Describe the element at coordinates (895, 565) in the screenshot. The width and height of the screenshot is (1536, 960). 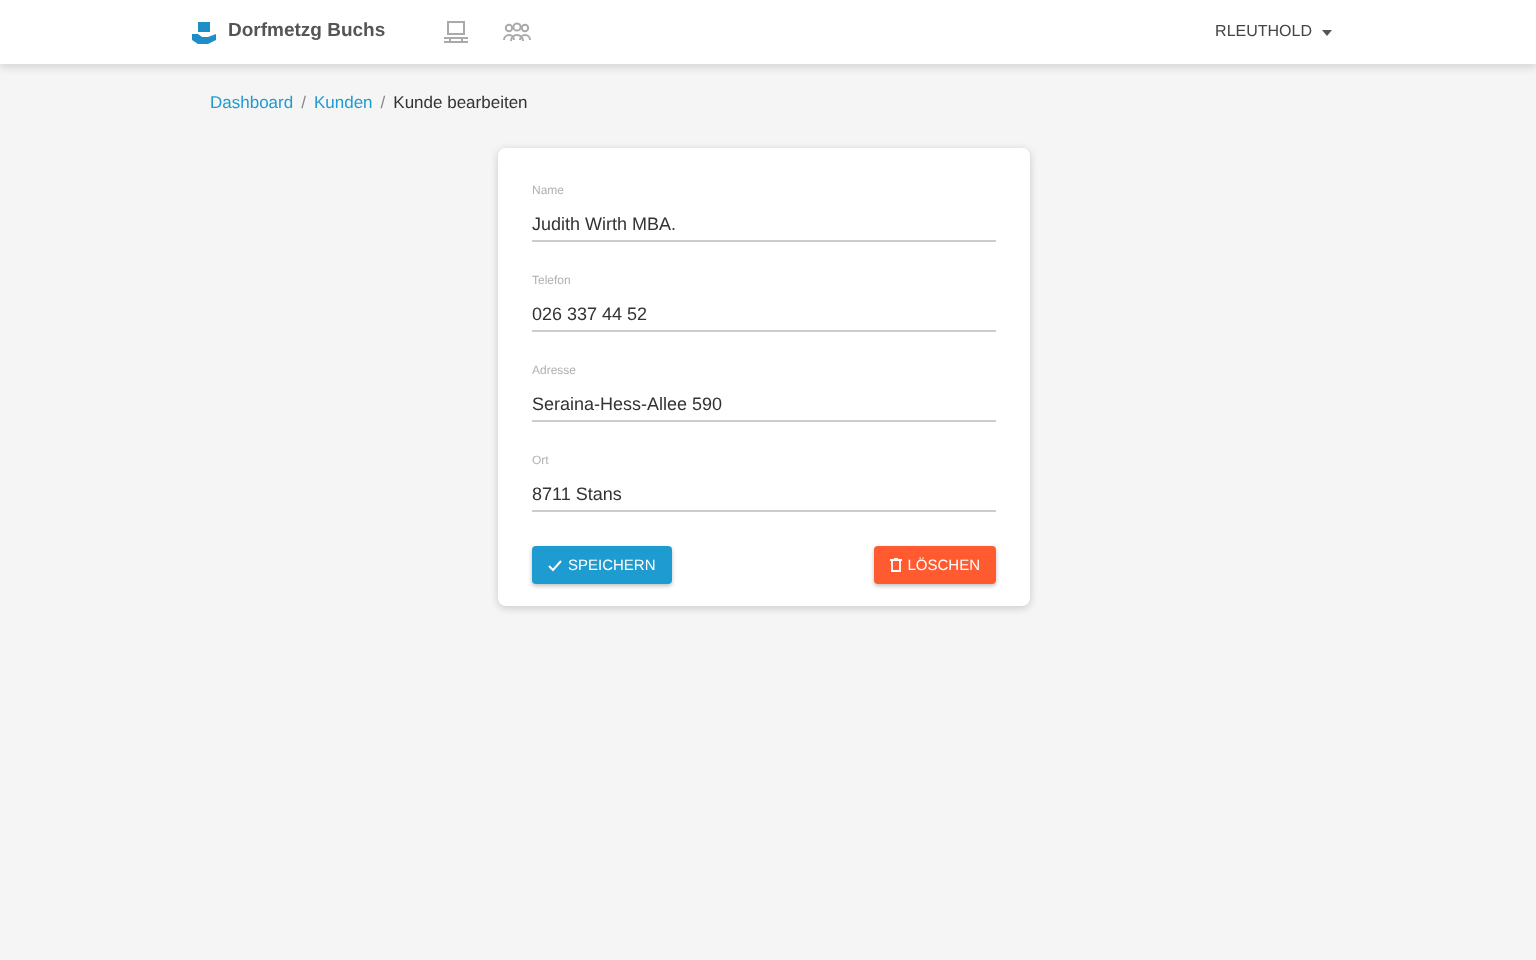
I see `trash-icon` at that location.